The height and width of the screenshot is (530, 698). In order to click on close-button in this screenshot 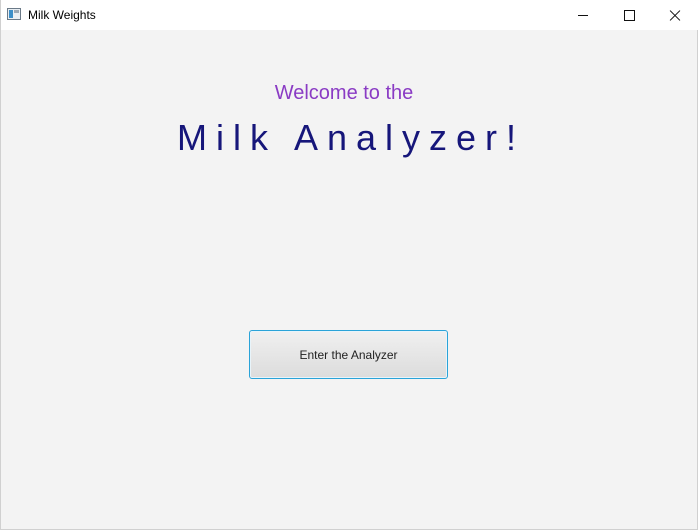, I will do `click(675, 15)`.